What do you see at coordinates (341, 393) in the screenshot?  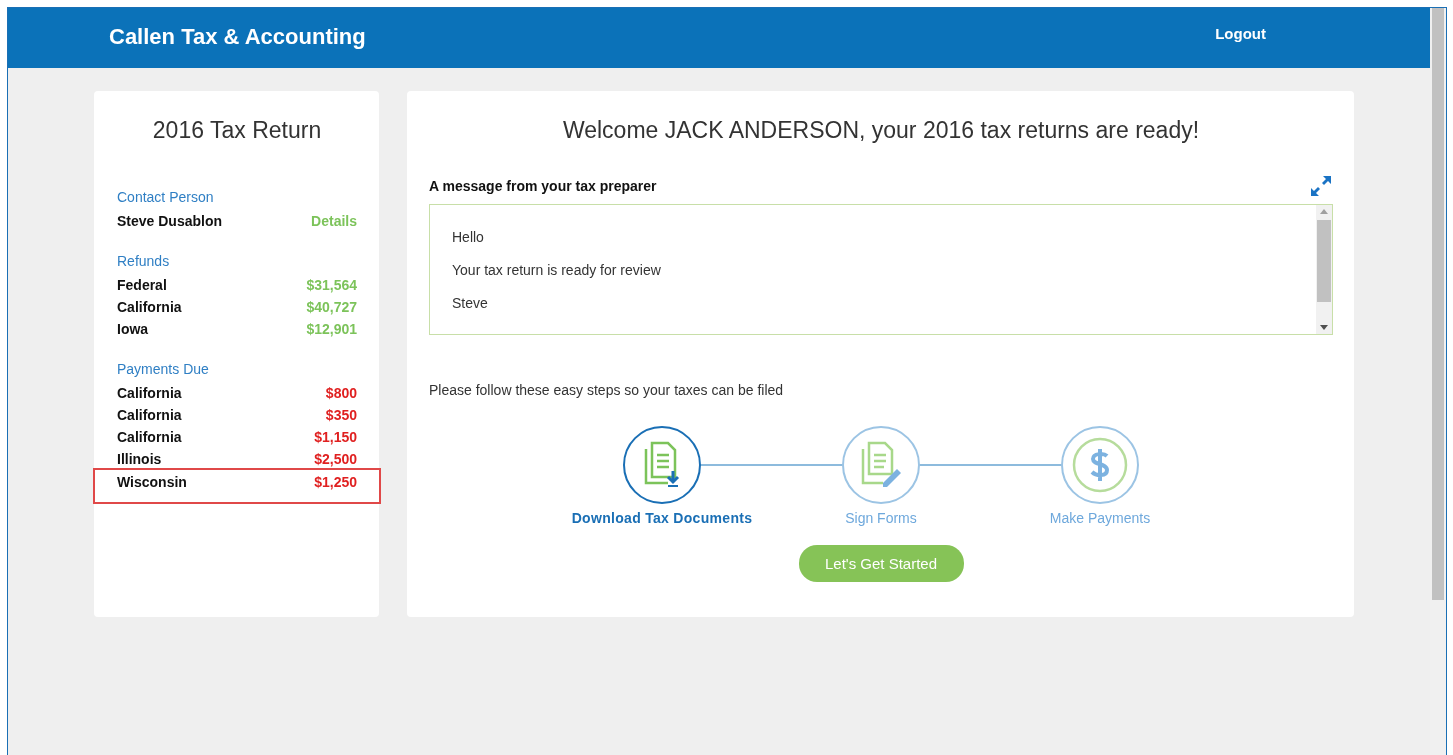 I see `amount: $800` at bounding box center [341, 393].